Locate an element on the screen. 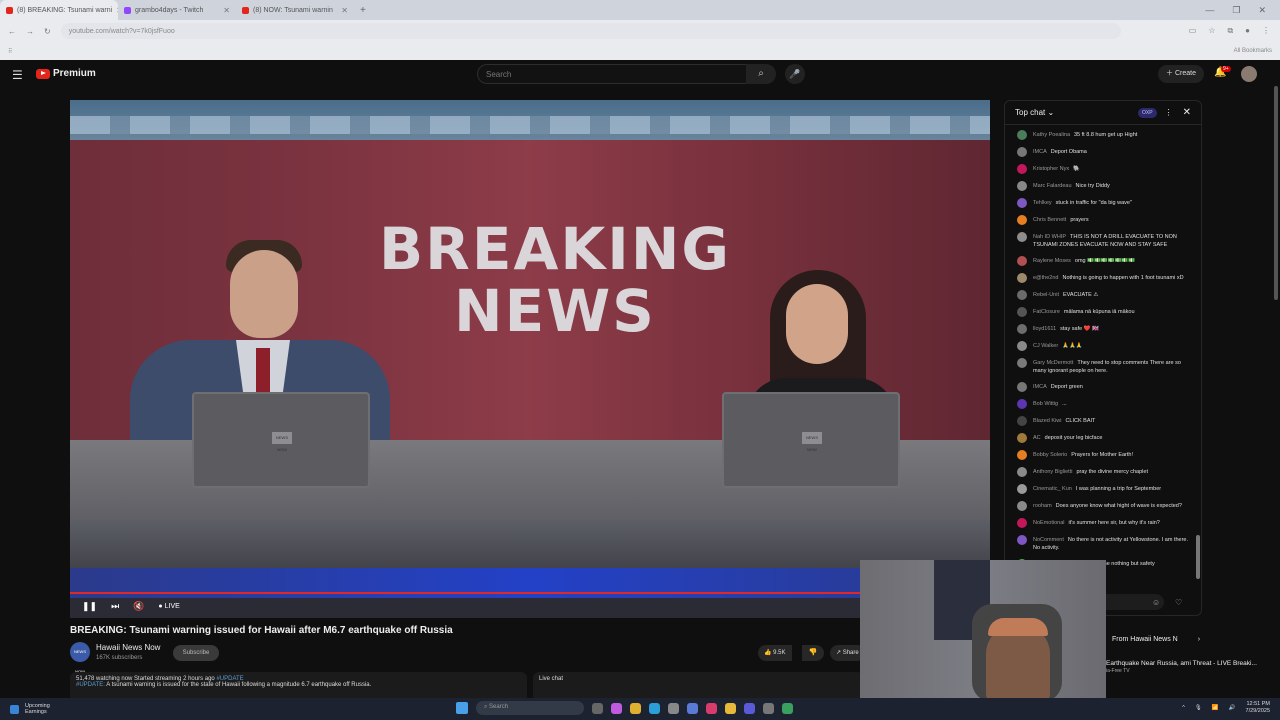 The width and height of the screenshot is (1280, 720). browser-tab-twitch: grambo4days - Twitch ✕ is located at coordinates (177, 10).